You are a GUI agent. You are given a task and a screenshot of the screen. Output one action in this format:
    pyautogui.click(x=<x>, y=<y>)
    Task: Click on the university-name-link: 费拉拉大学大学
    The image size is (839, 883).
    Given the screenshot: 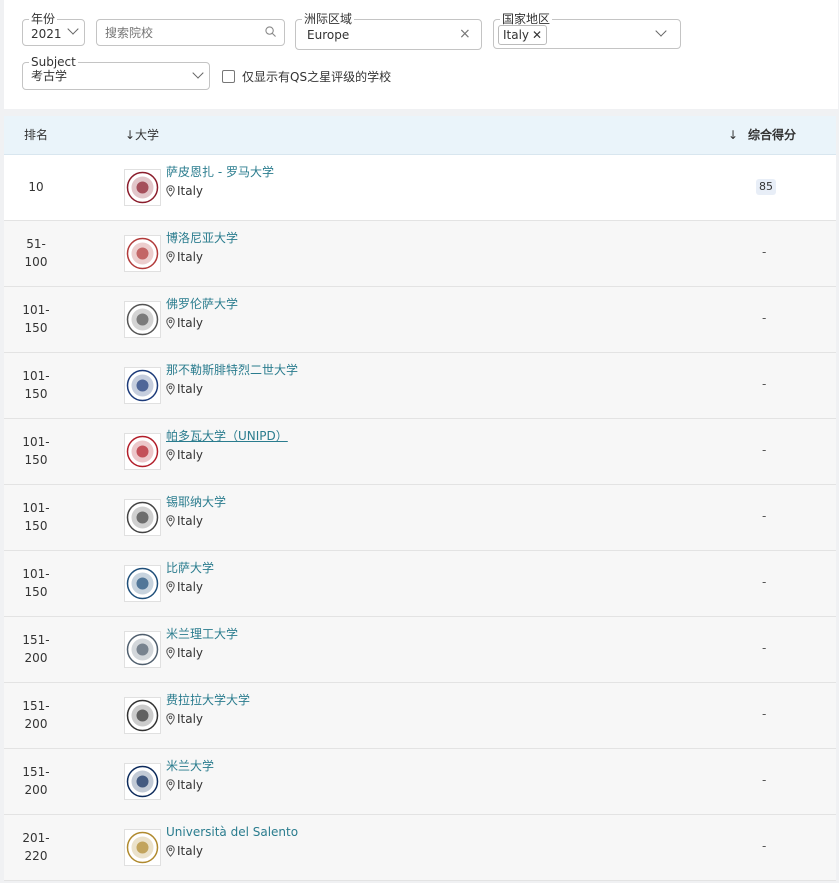 What is the action you would take?
    pyautogui.click(x=208, y=700)
    